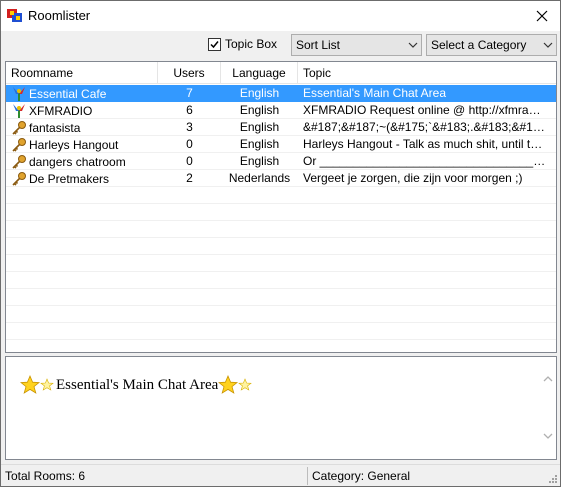 This screenshot has height=487, width=561. What do you see at coordinates (307, 476) in the screenshot?
I see `status-divider` at bounding box center [307, 476].